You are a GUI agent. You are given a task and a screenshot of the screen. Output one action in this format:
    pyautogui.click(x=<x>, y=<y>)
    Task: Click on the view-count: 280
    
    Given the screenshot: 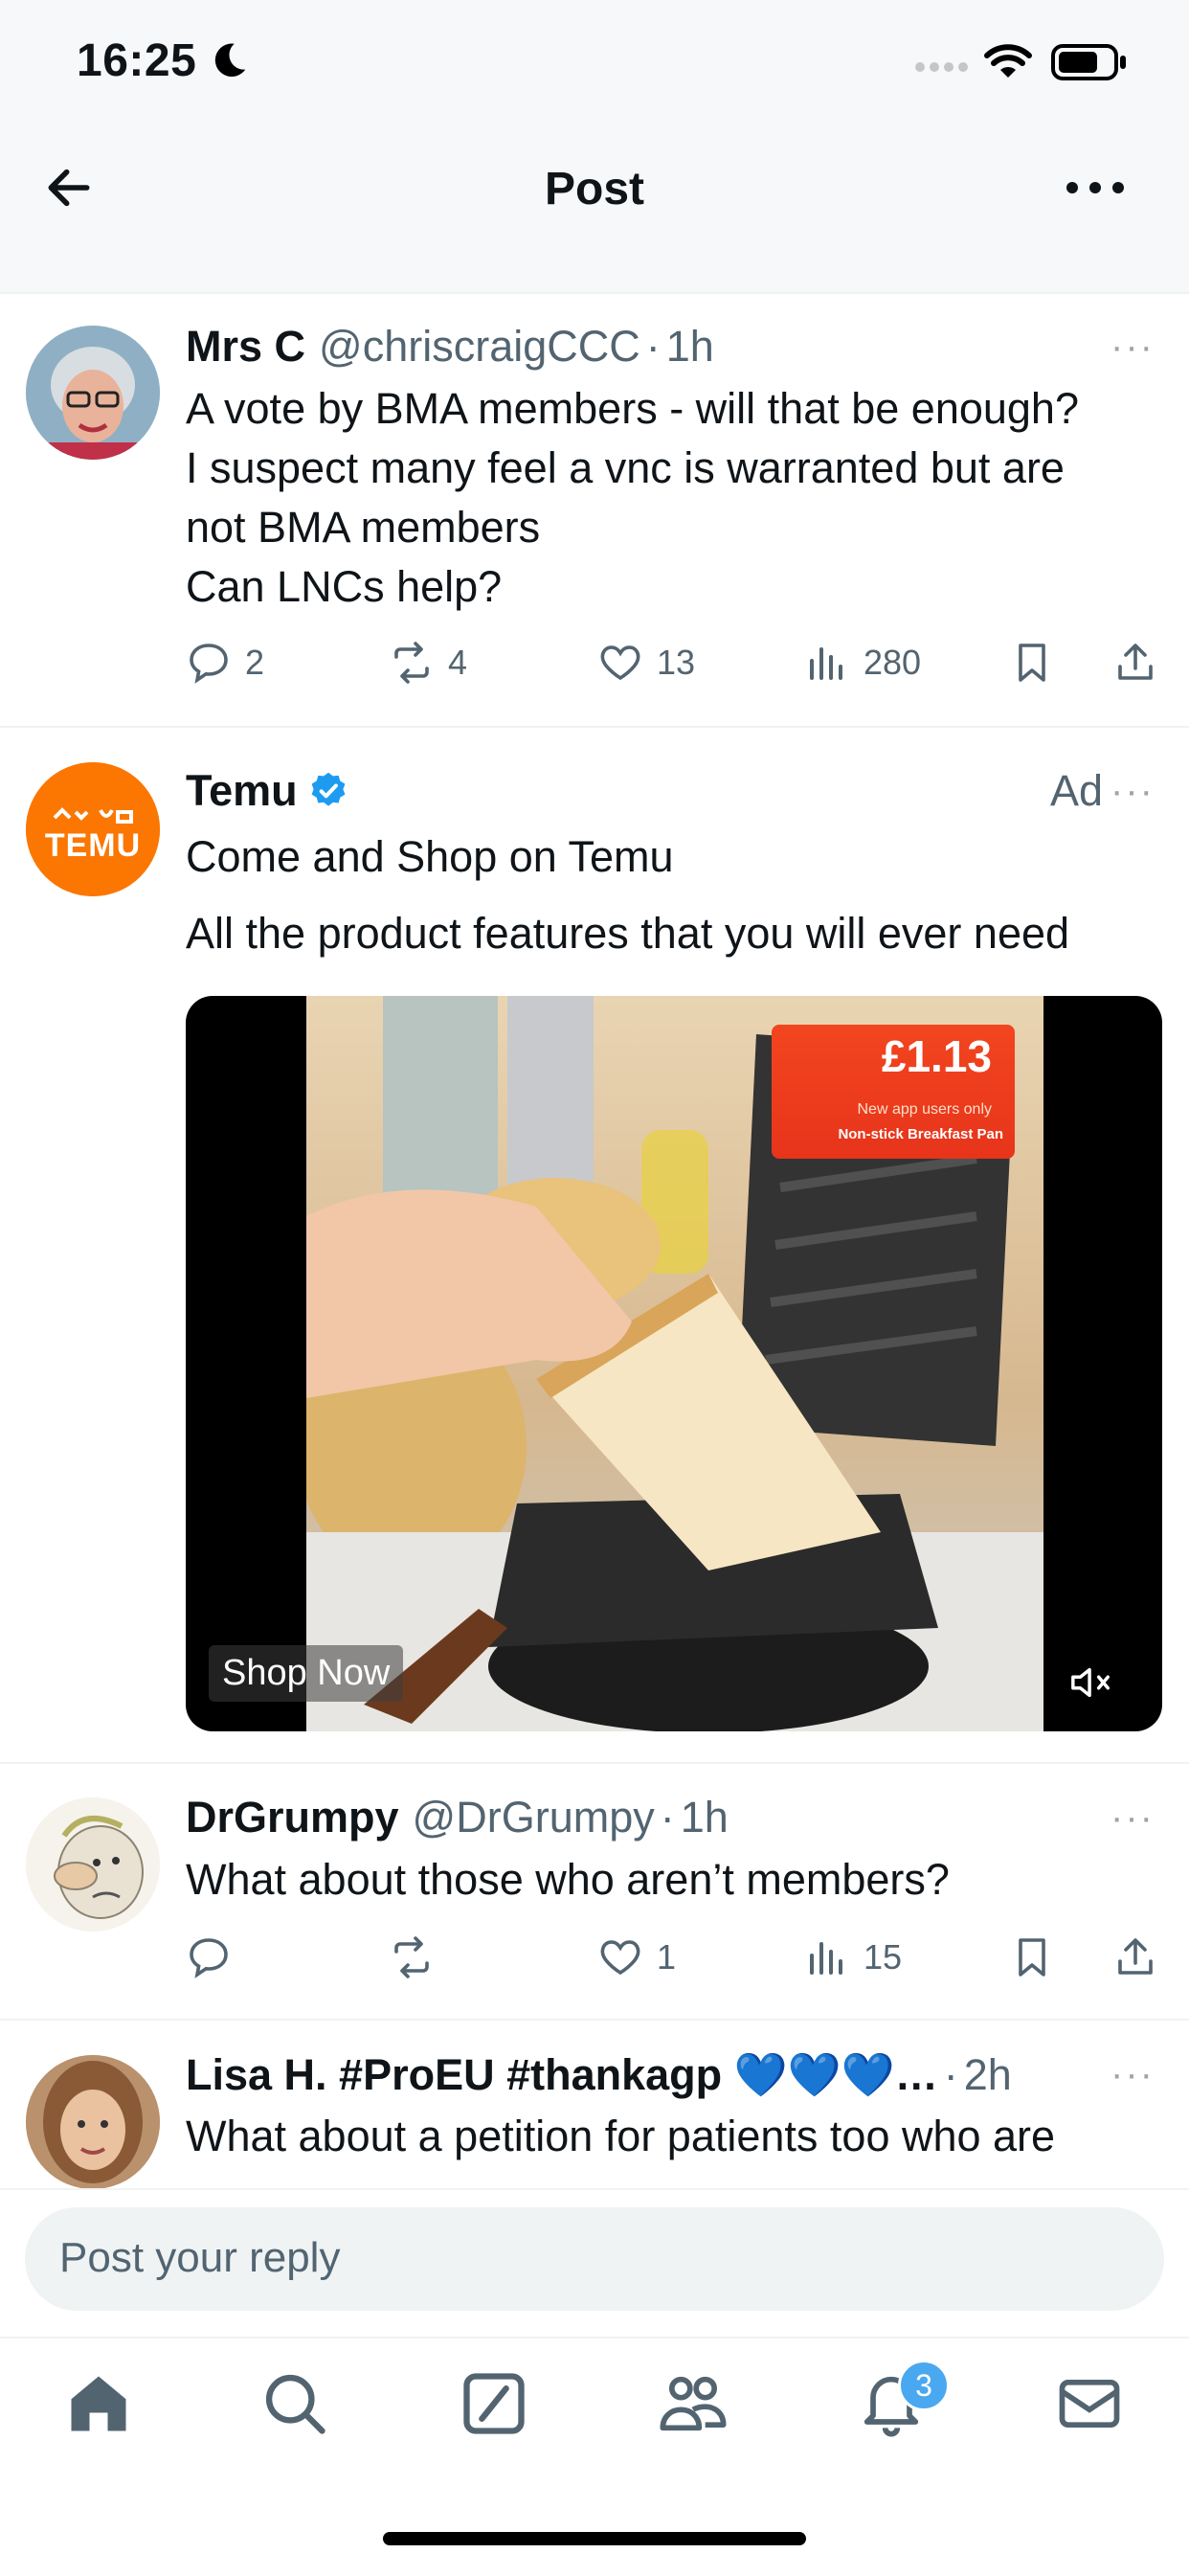 What is the action you would take?
    pyautogui.click(x=893, y=662)
    